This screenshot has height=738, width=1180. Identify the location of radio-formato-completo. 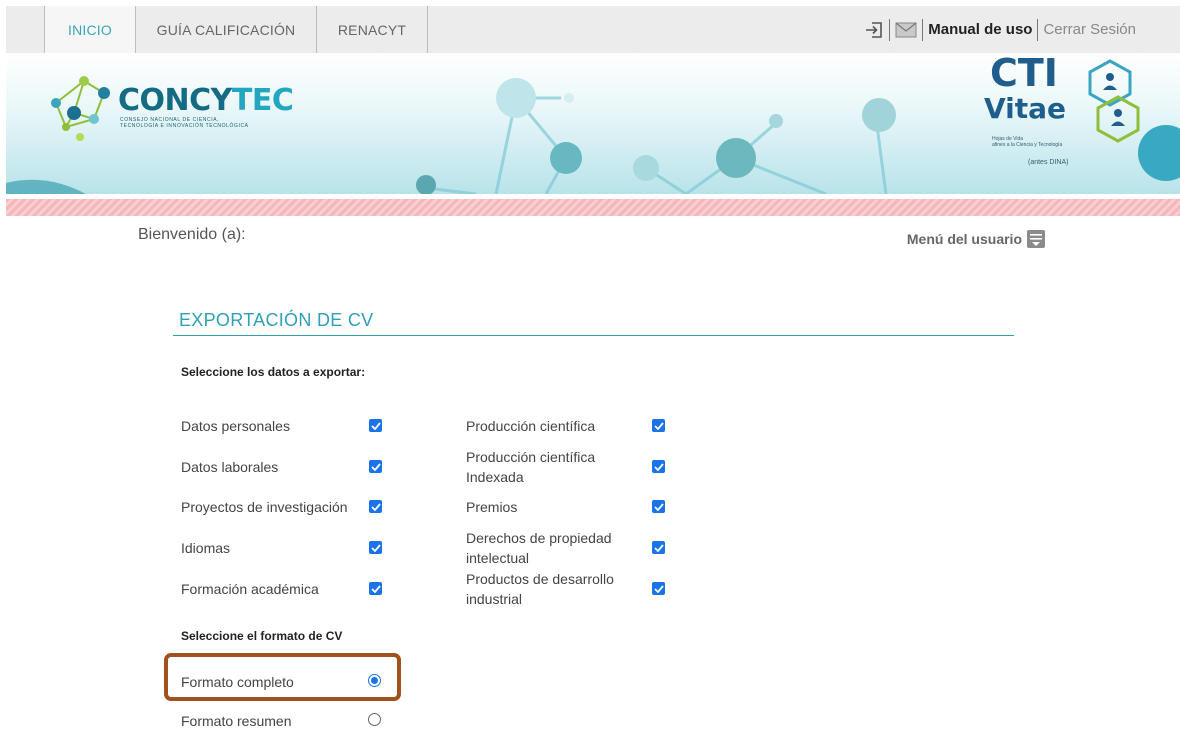
(374, 680).